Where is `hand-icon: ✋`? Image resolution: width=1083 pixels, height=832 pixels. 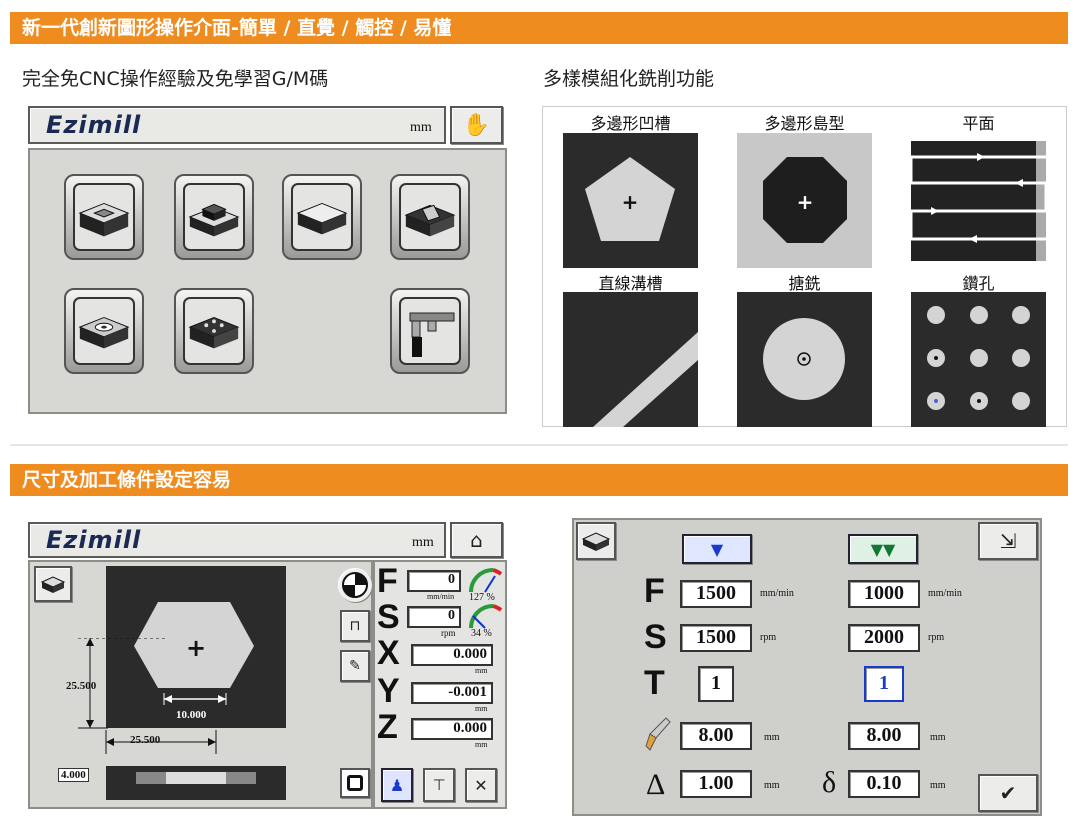 hand-icon: ✋ is located at coordinates (476, 125).